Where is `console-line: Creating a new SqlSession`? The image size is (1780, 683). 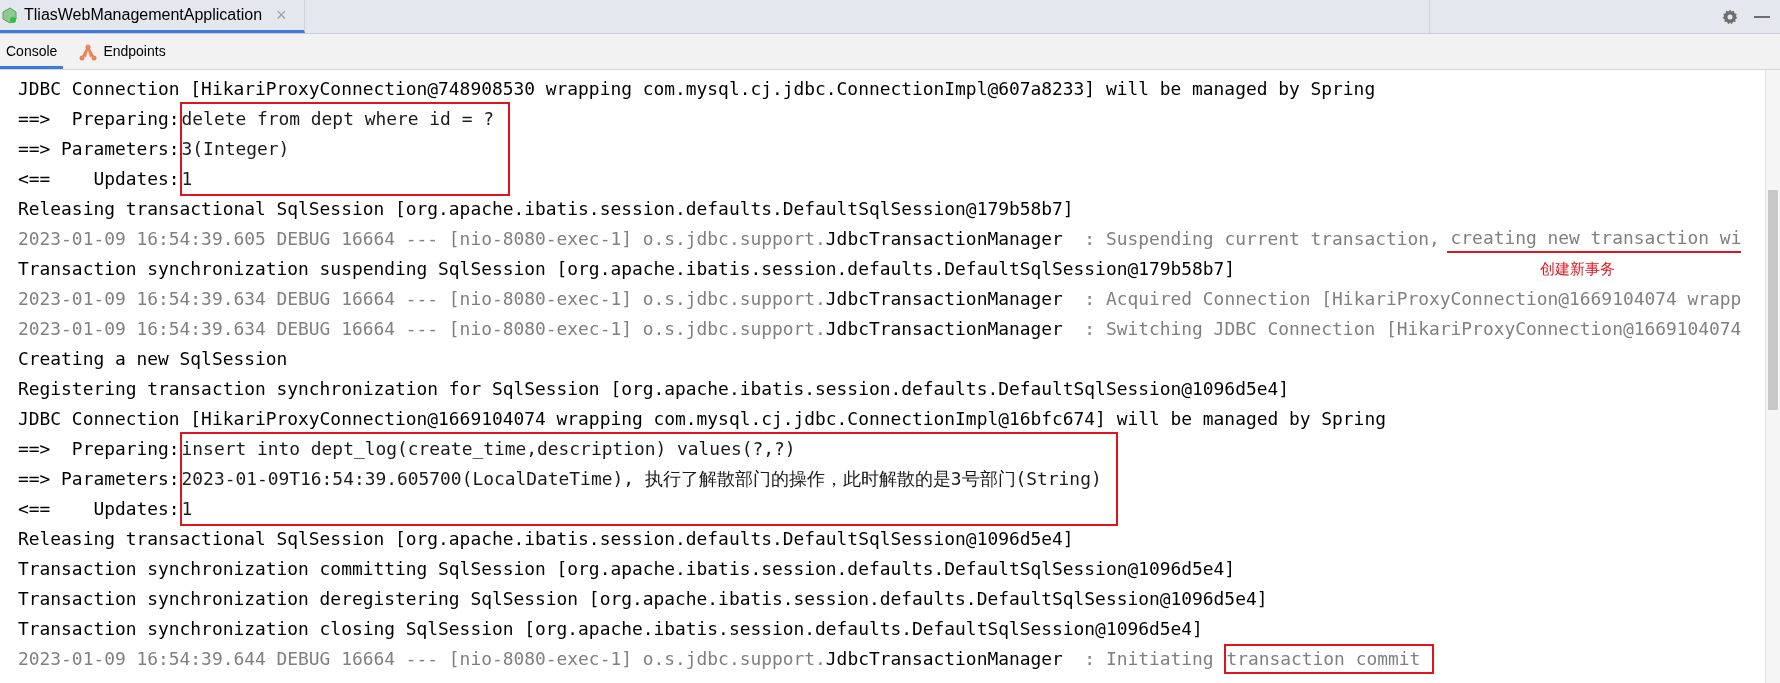 console-line: Creating a new SqlSession is located at coordinates (153, 358).